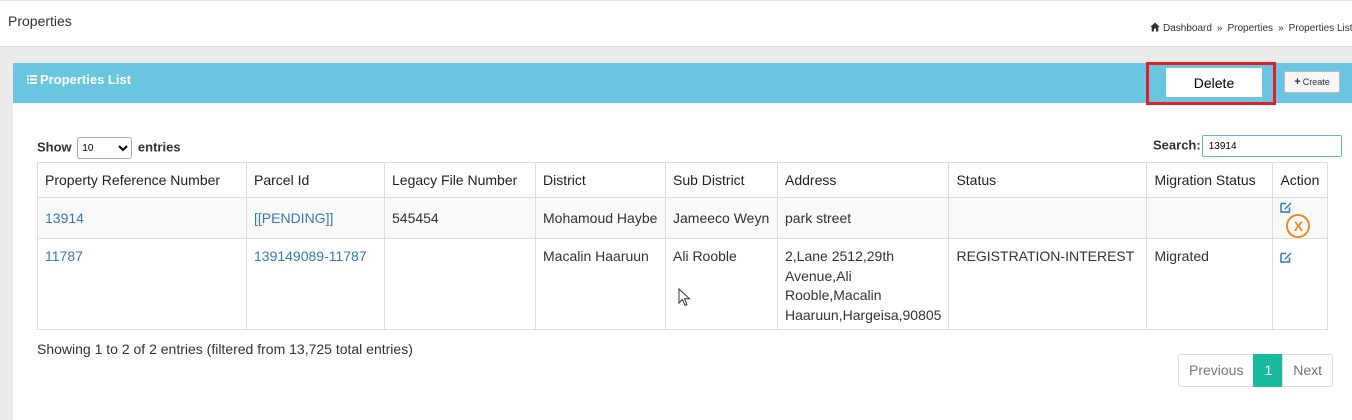  What do you see at coordinates (159, 147) in the screenshot?
I see `entries-label: entries` at bounding box center [159, 147].